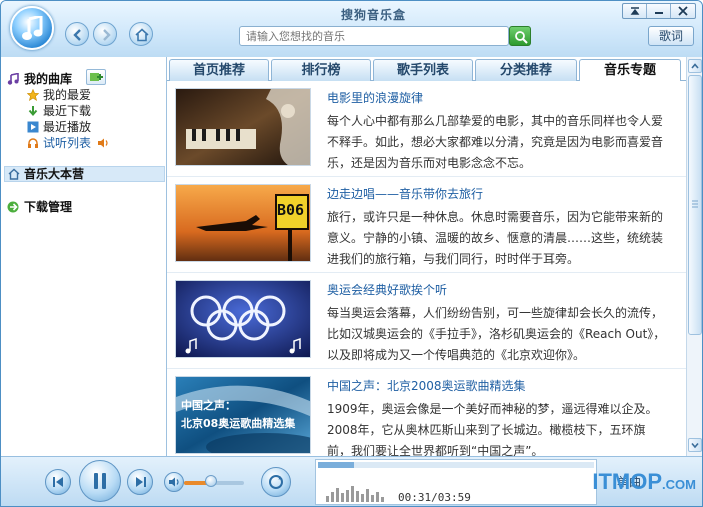 The image size is (703, 507). I want to click on add-icon, so click(96, 77).